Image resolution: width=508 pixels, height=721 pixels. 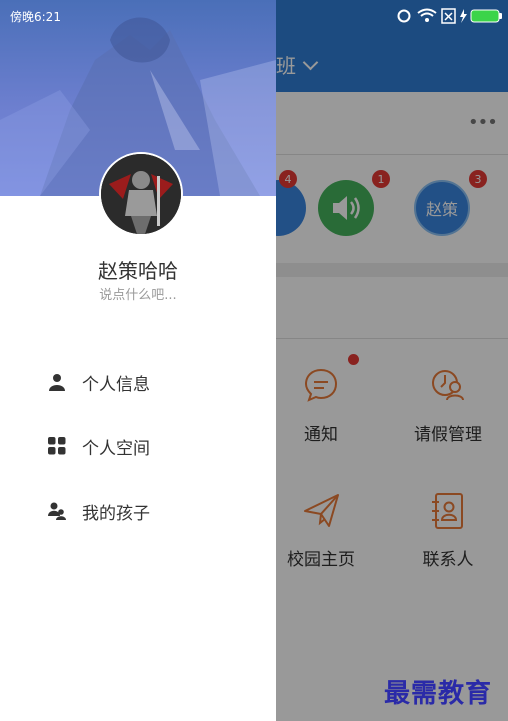 I want to click on avatar, so click(x=141, y=194).